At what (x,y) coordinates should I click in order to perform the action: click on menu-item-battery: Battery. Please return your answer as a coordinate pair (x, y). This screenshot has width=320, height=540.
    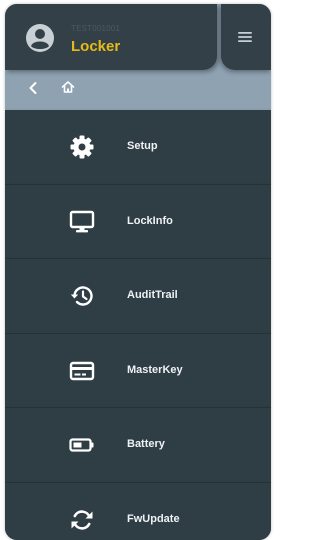
    Looking at the image, I should click on (138, 445).